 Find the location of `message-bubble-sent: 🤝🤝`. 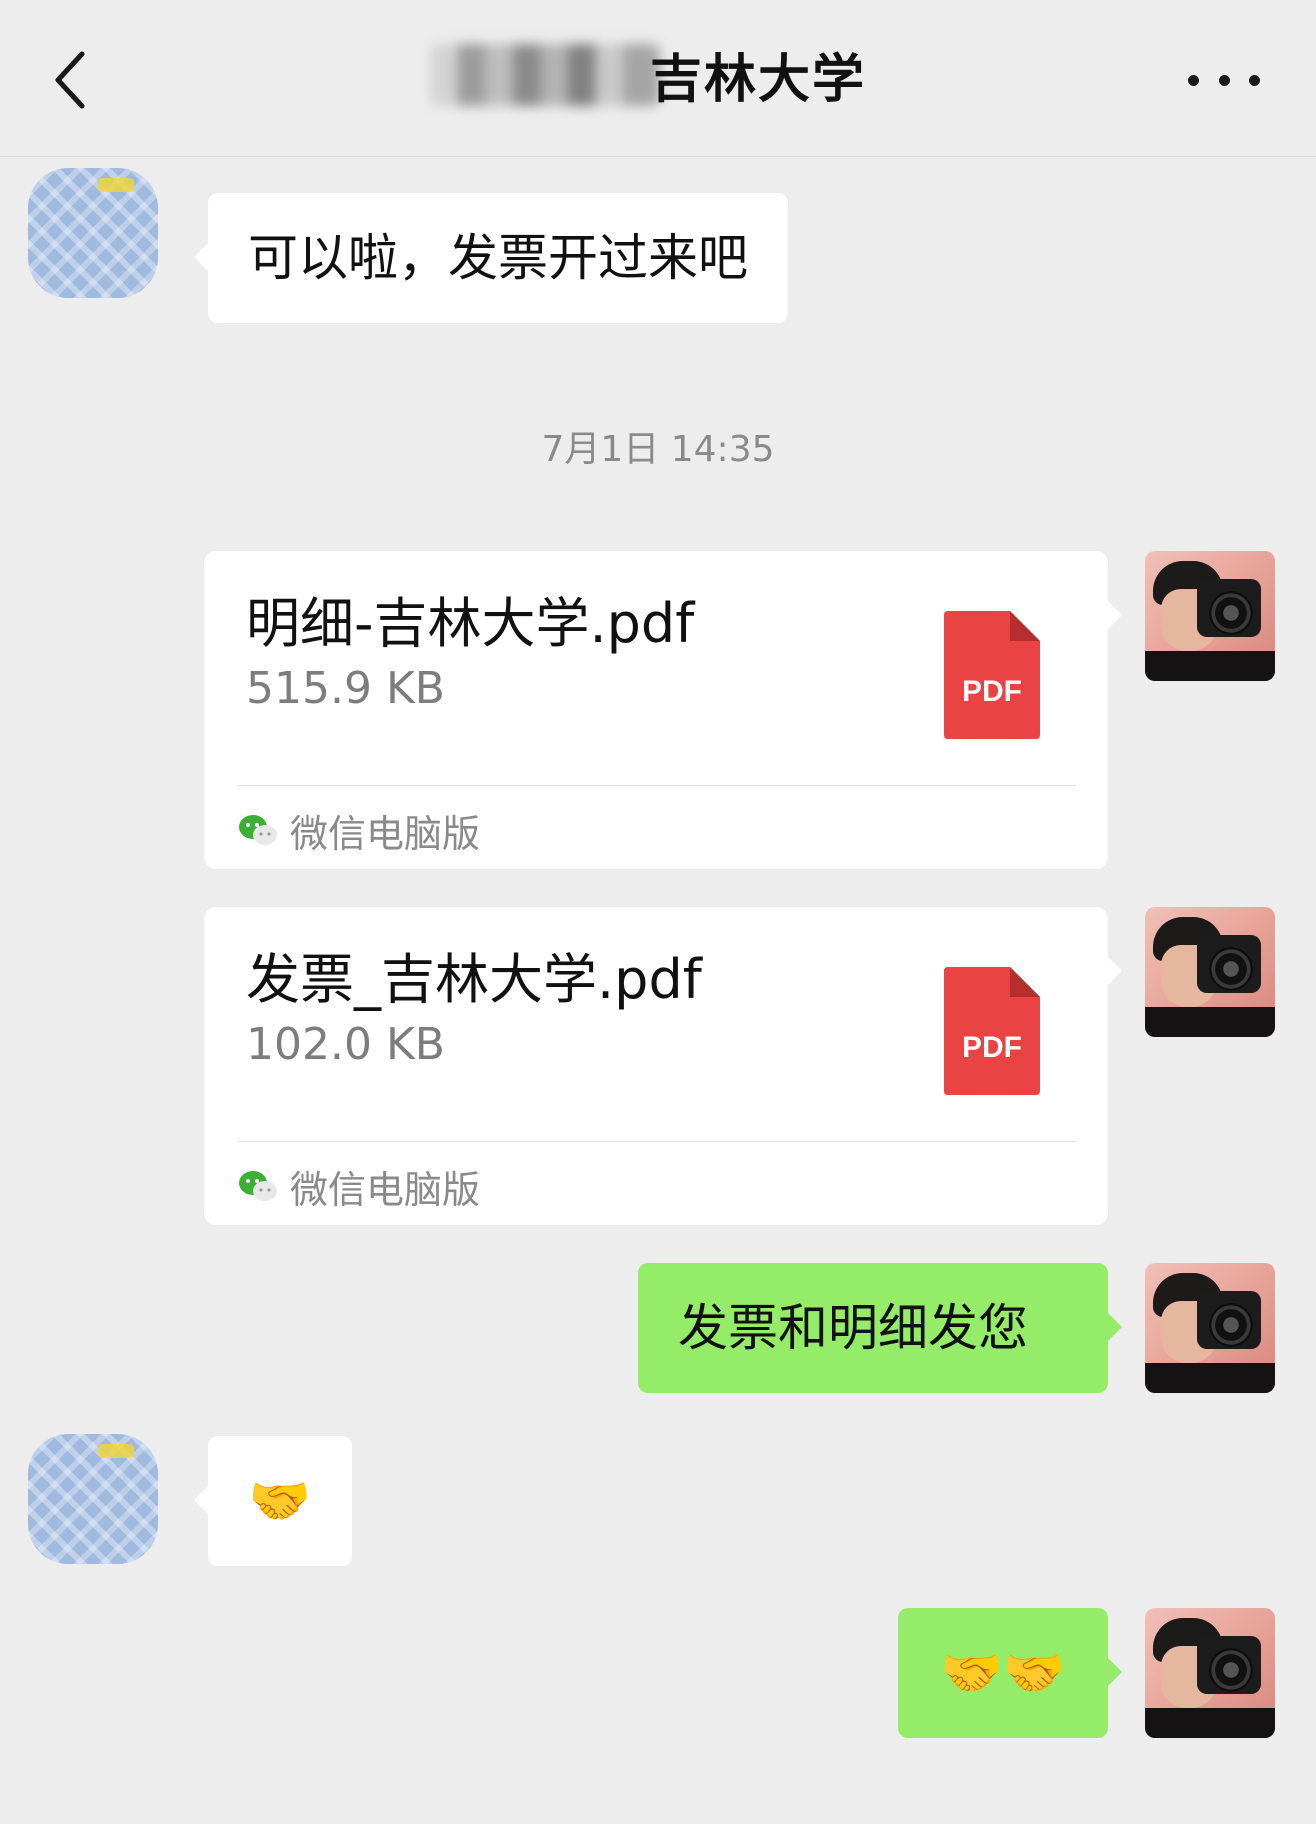

message-bubble-sent: 🤝🤝 is located at coordinates (1010, 1673).